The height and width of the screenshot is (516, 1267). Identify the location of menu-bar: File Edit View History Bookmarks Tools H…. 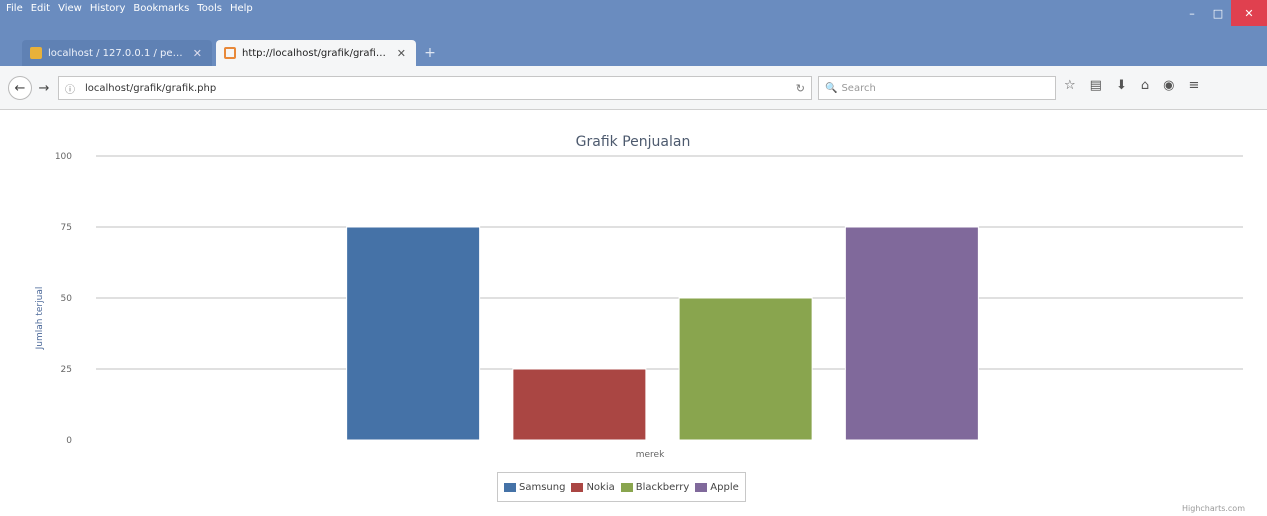
(129, 10).